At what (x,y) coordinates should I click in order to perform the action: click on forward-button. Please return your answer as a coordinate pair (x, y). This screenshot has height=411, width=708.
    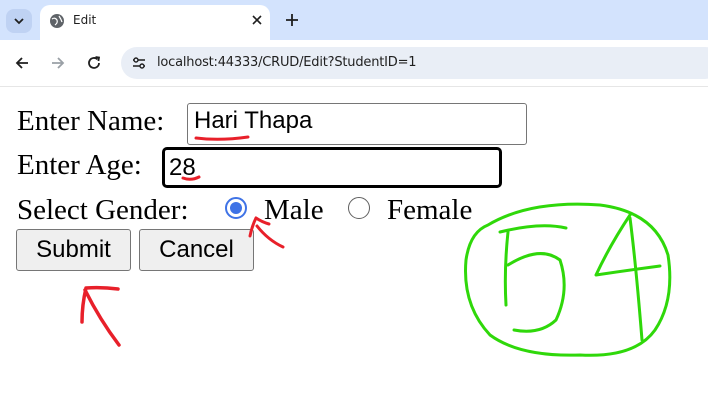
    Looking at the image, I should click on (58, 63).